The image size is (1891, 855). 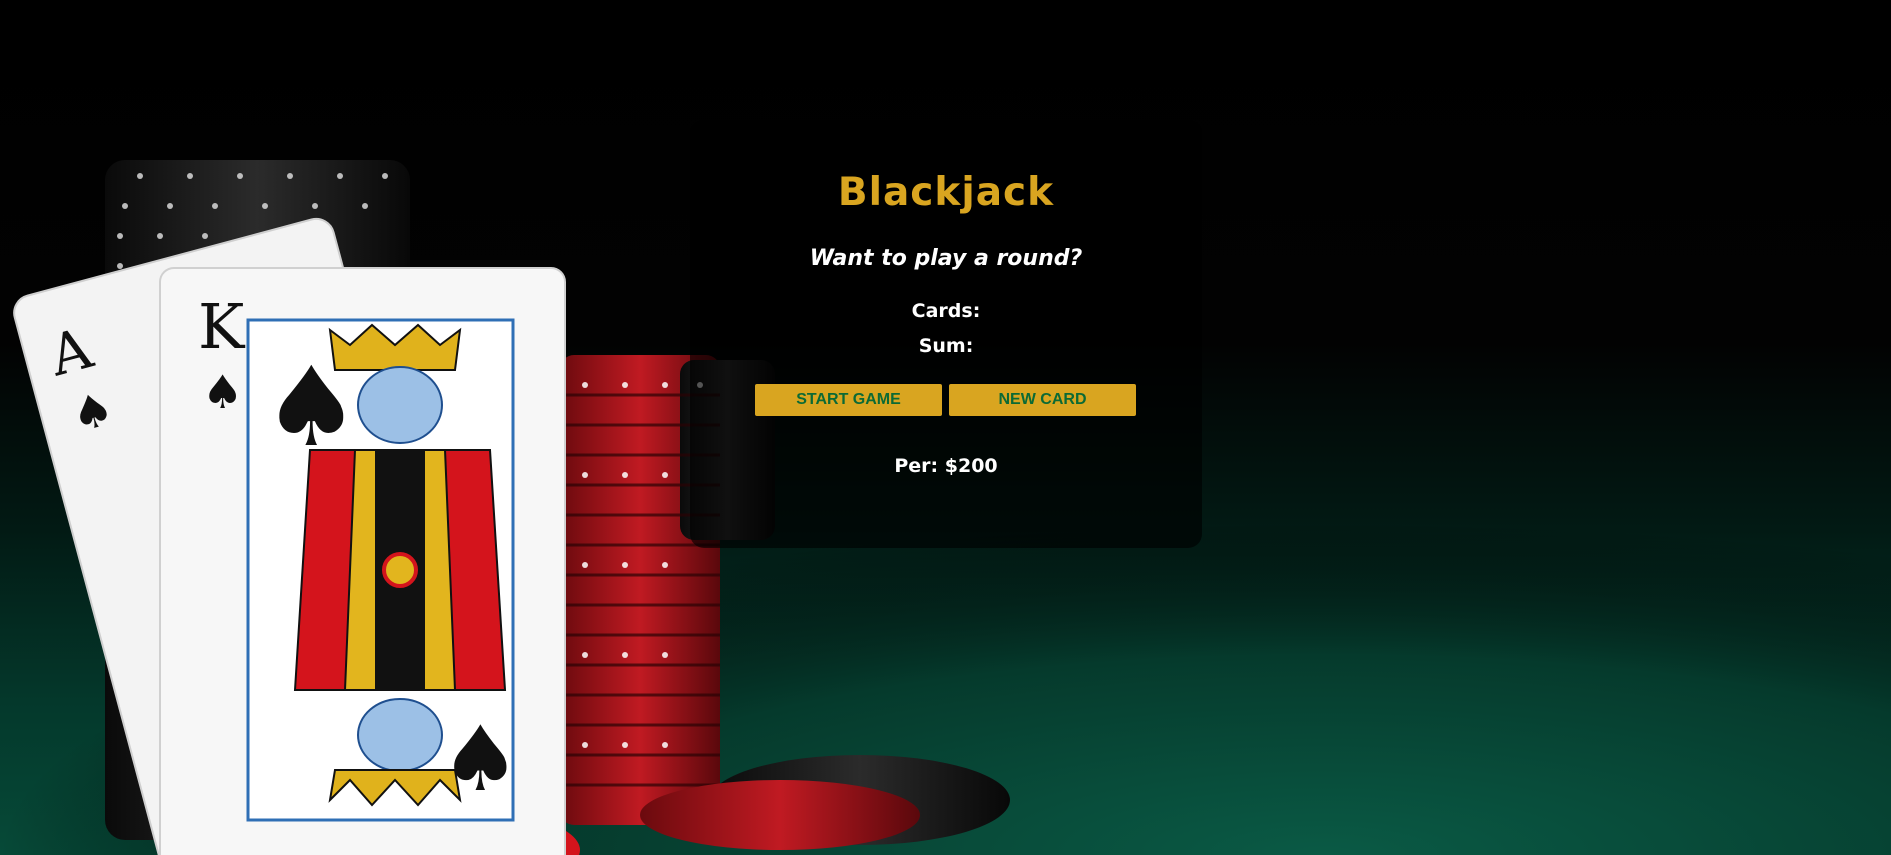 What do you see at coordinates (848, 400) in the screenshot?
I see `start-game-button: START GAME` at bounding box center [848, 400].